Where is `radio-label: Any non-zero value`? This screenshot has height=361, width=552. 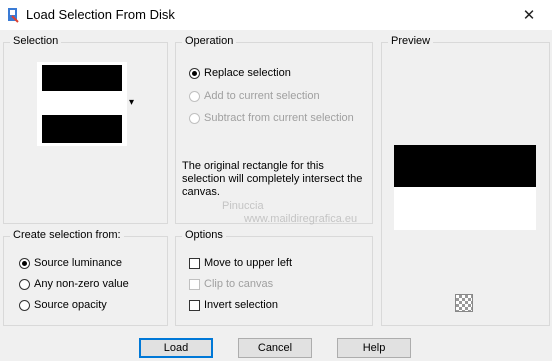 radio-label: Any non-zero value is located at coordinates (81, 284).